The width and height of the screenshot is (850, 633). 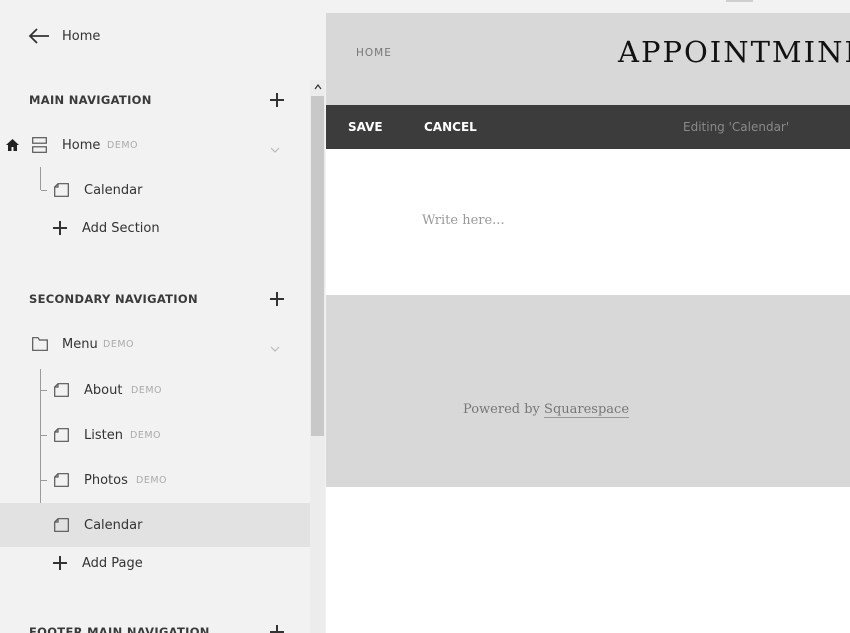 What do you see at coordinates (112, 563) in the screenshot?
I see `add-page-label: Add Page` at bounding box center [112, 563].